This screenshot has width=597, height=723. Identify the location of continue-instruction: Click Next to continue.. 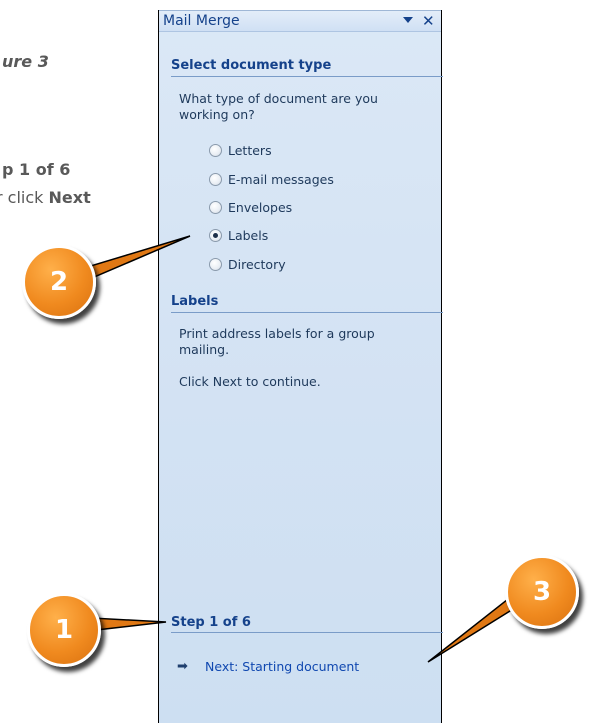
(250, 381).